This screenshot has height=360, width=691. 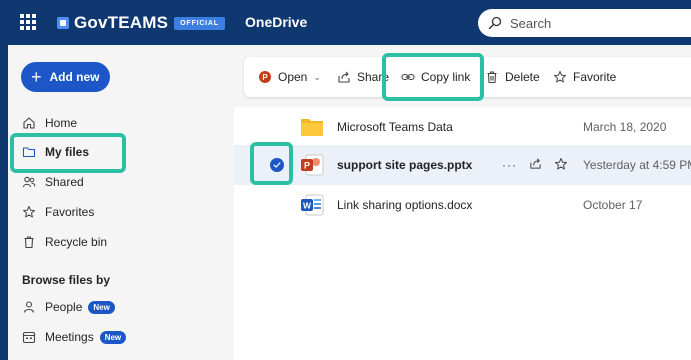 I want to click on file-name: Link sharing options.docx, so click(x=404, y=205).